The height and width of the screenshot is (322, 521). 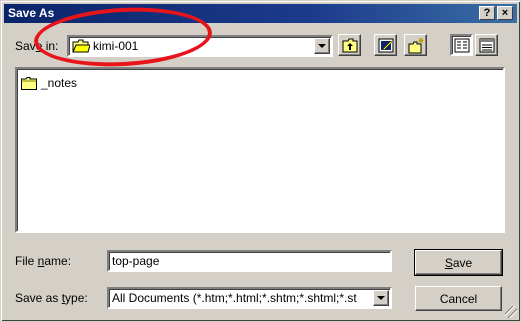 I want to click on dialog-title: Save As, so click(x=31, y=13).